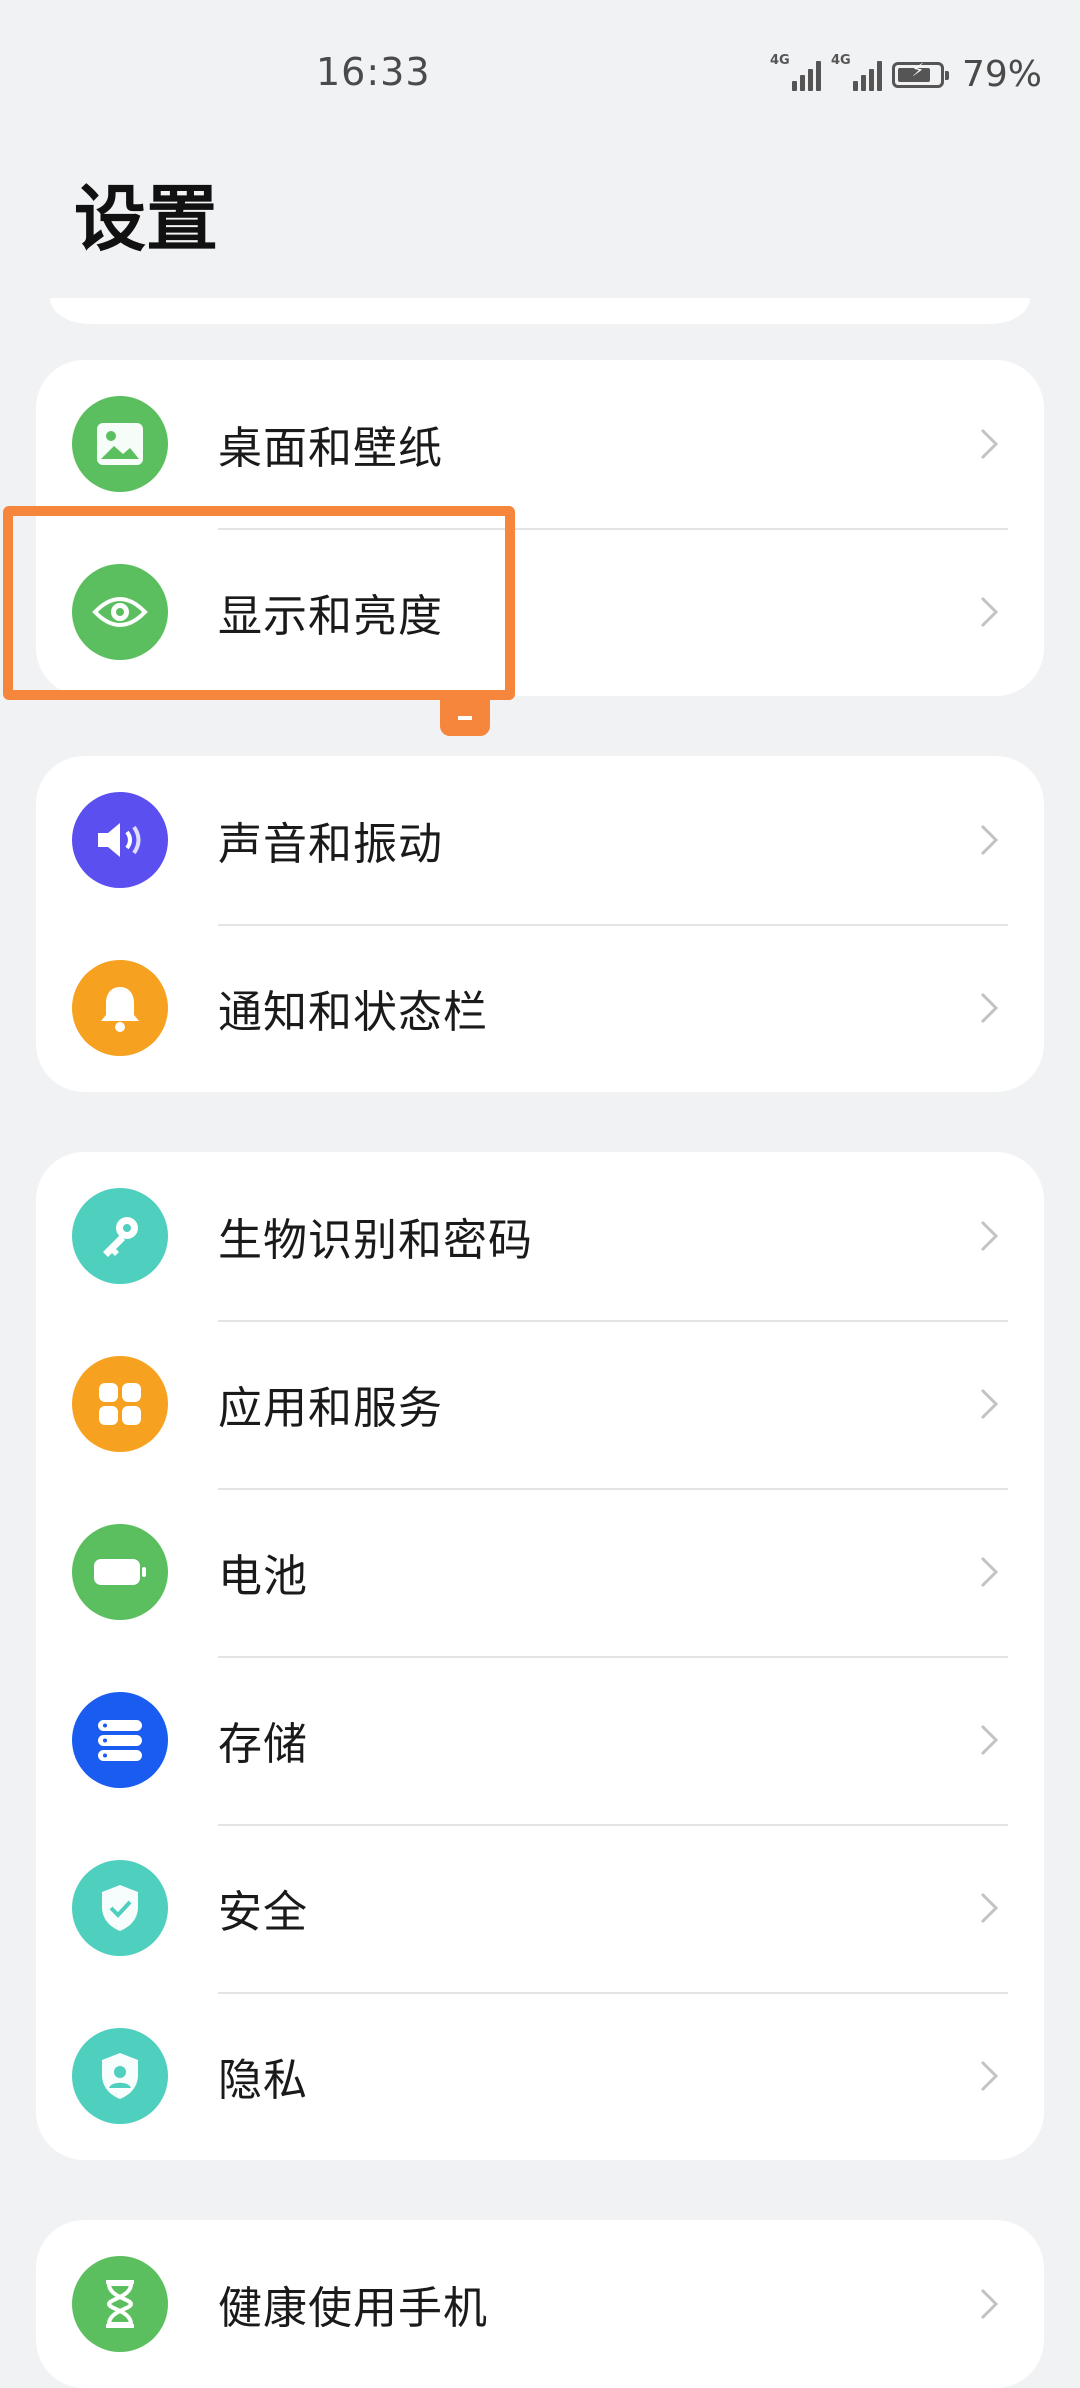  What do you see at coordinates (120, 1008) in the screenshot?
I see `bell-icon` at bounding box center [120, 1008].